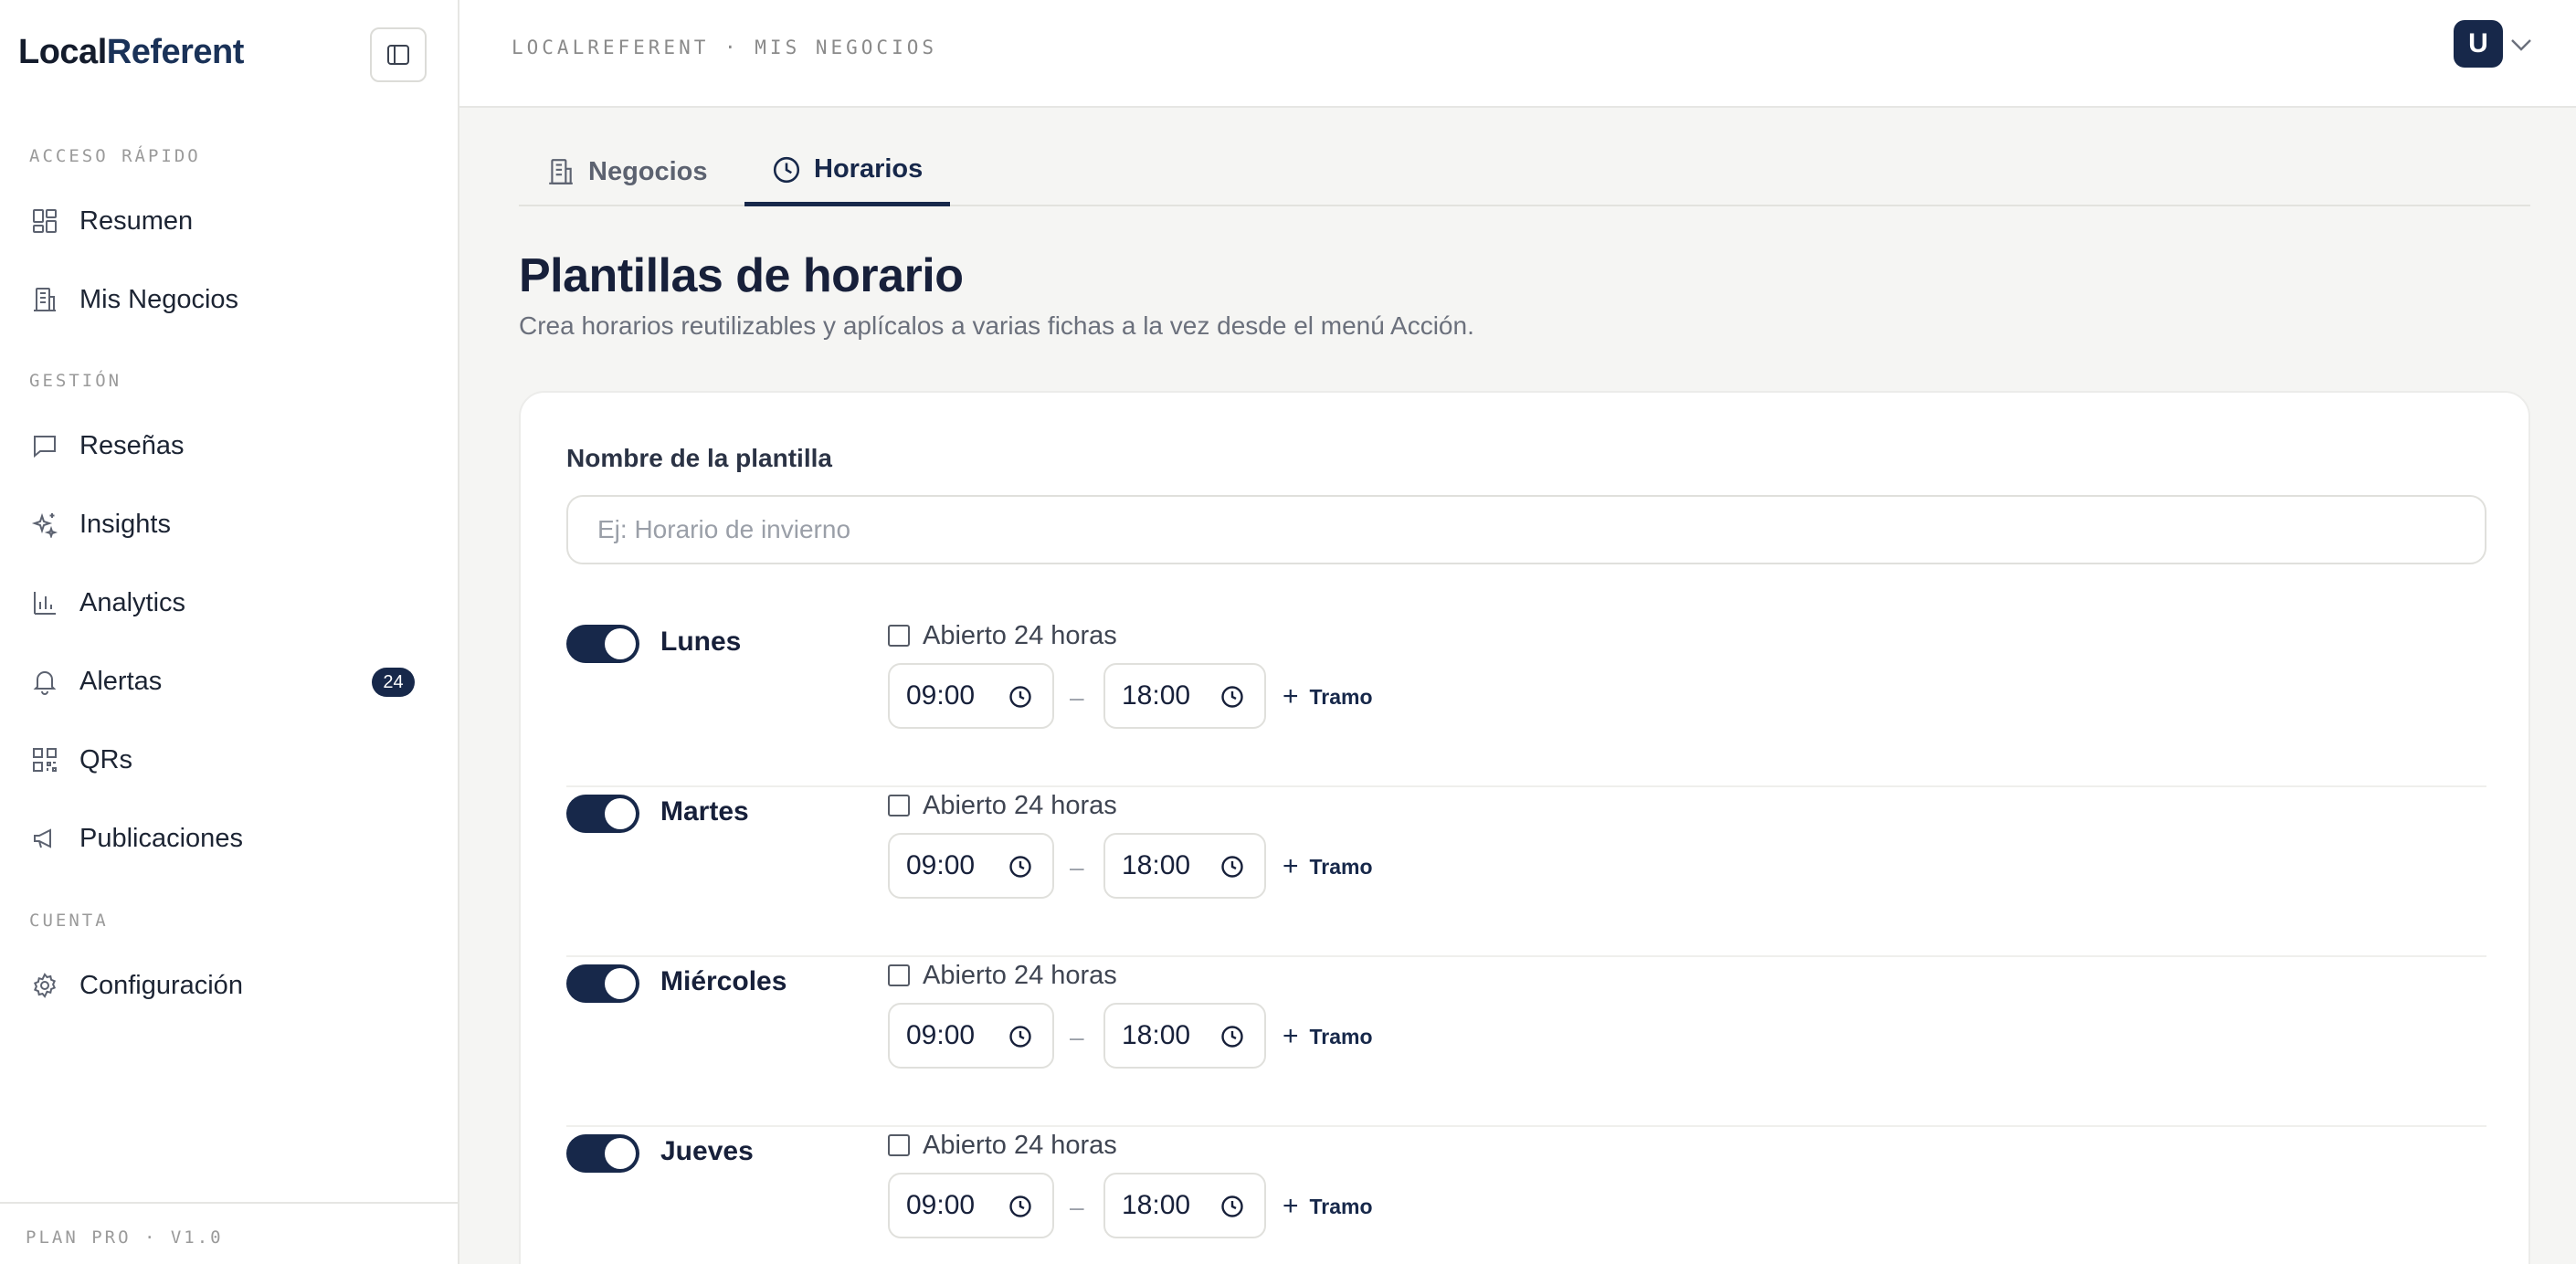 The image size is (2576, 1264). Describe the element at coordinates (741, 275) in the screenshot. I see `page-title: Plantillas de horario` at that location.